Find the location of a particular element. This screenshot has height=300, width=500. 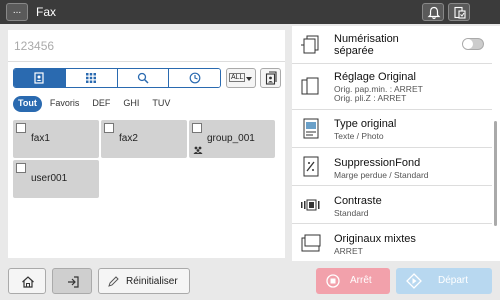

index-tab-favorites: Favoris is located at coordinates (65, 104).